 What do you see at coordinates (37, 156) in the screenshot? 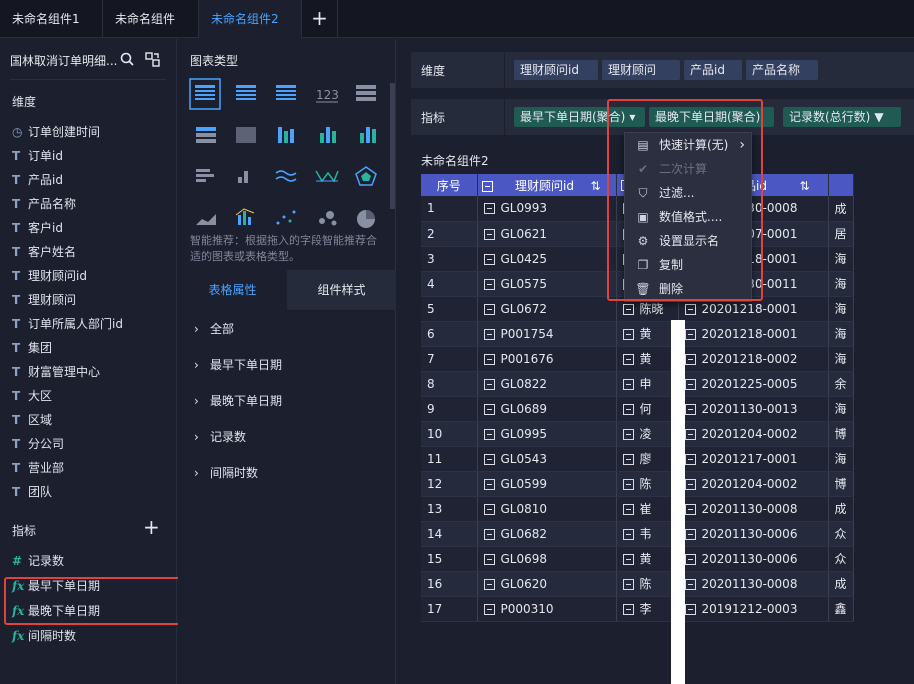
I see `dimension-item: T 订单id` at bounding box center [37, 156].